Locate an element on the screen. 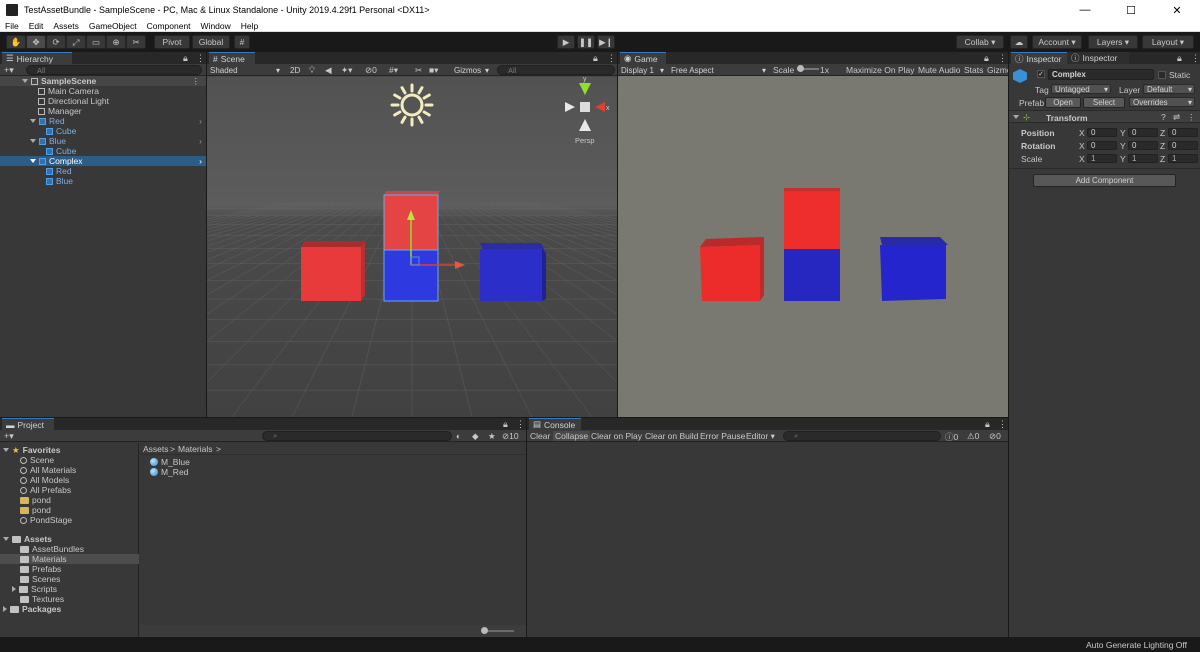  menu-component: Component is located at coordinates (169, 26).